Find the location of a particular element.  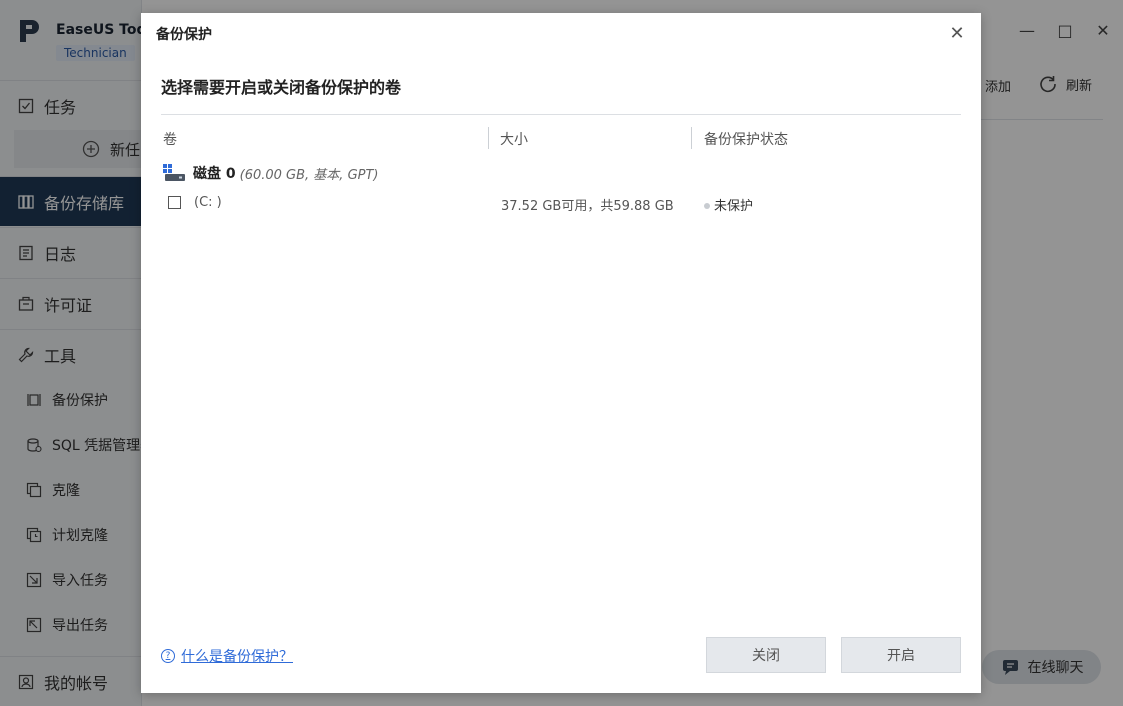

volume-name: (C: ) is located at coordinates (208, 202).